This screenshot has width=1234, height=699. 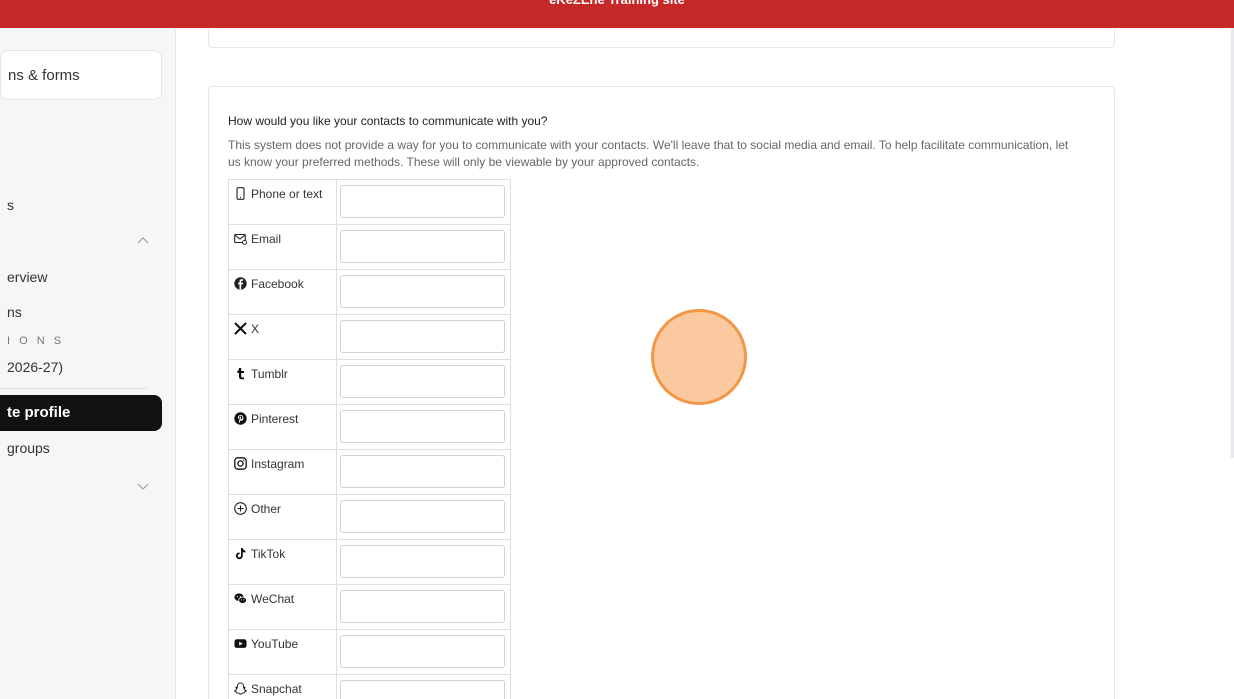 I want to click on contact-row-pinterest: Pinterest, so click(x=369, y=427).